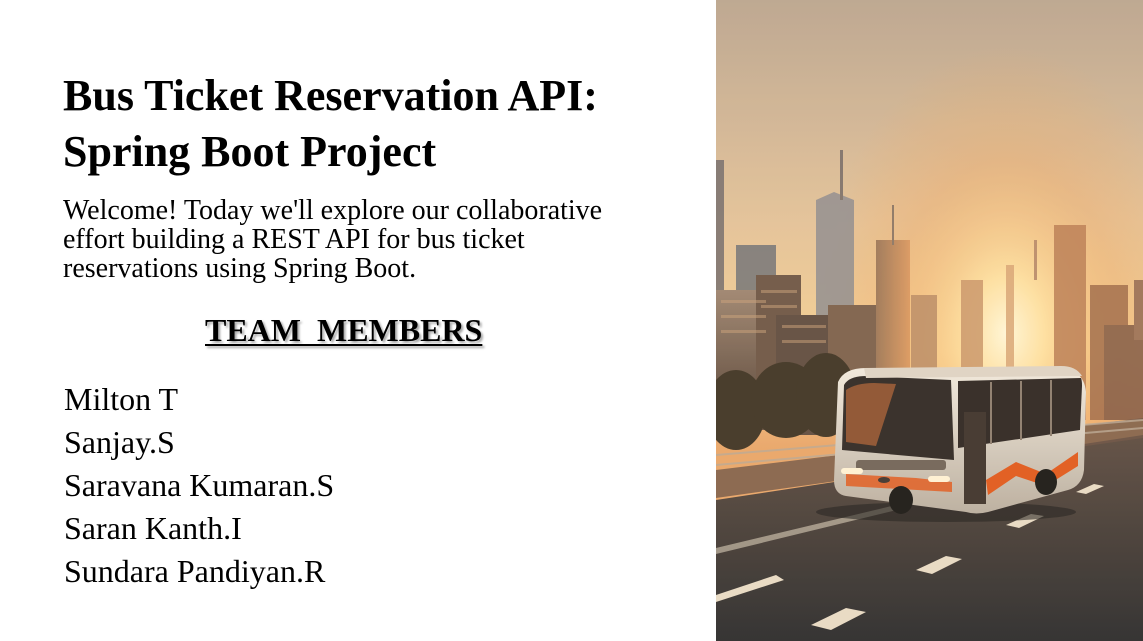 Image resolution: width=1143 pixels, height=641 pixels. What do you see at coordinates (121, 399) in the screenshot?
I see `team-member: Milton T` at bounding box center [121, 399].